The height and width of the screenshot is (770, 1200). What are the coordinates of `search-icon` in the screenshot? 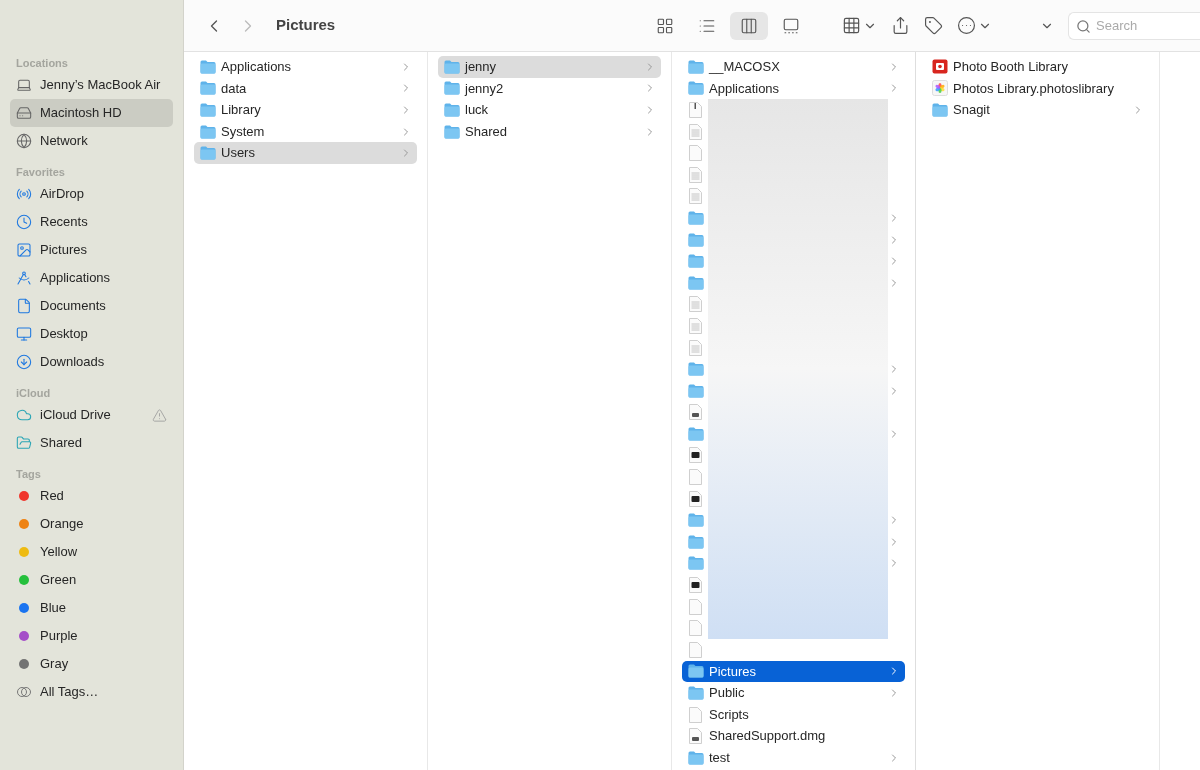 It's located at (1083, 26).